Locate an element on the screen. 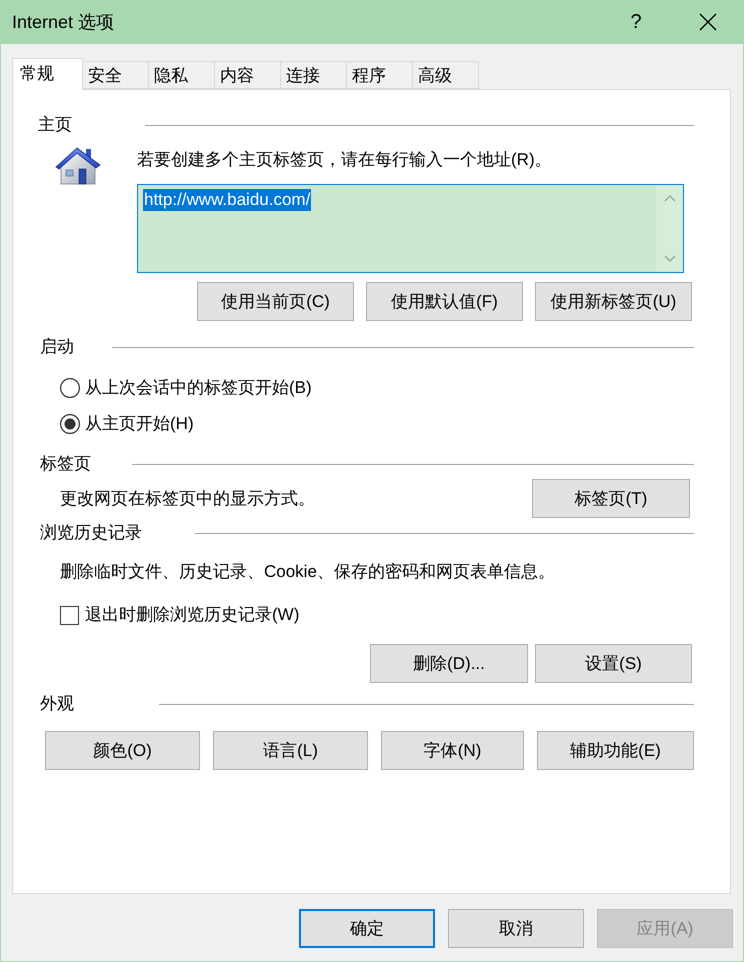  address-text: http://www.baidu.com/ is located at coordinates (227, 200).